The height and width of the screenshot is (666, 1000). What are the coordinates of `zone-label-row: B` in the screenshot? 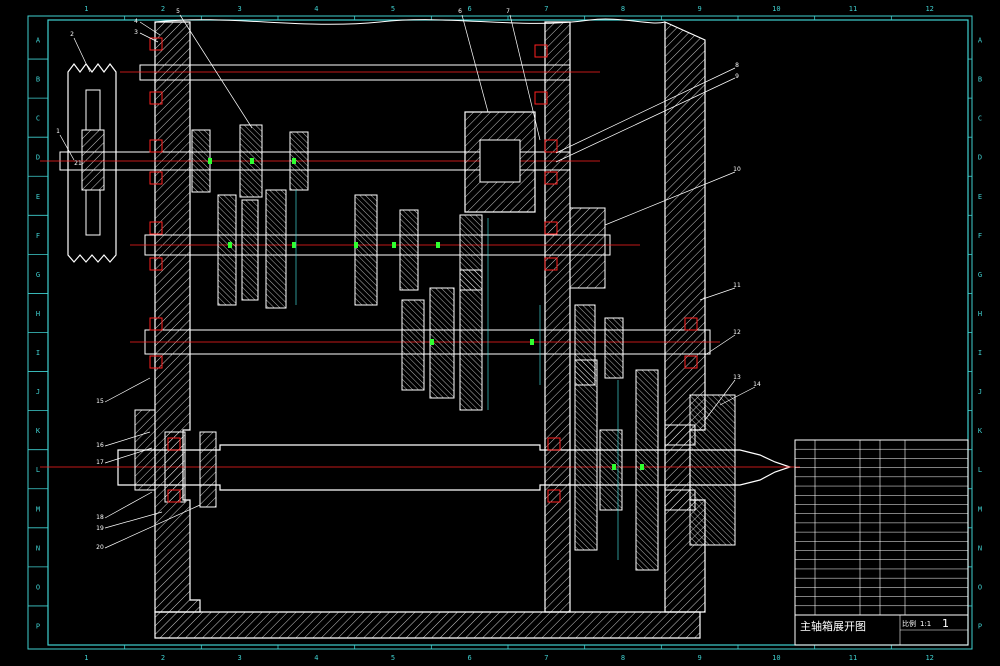 It's located at (980, 80).